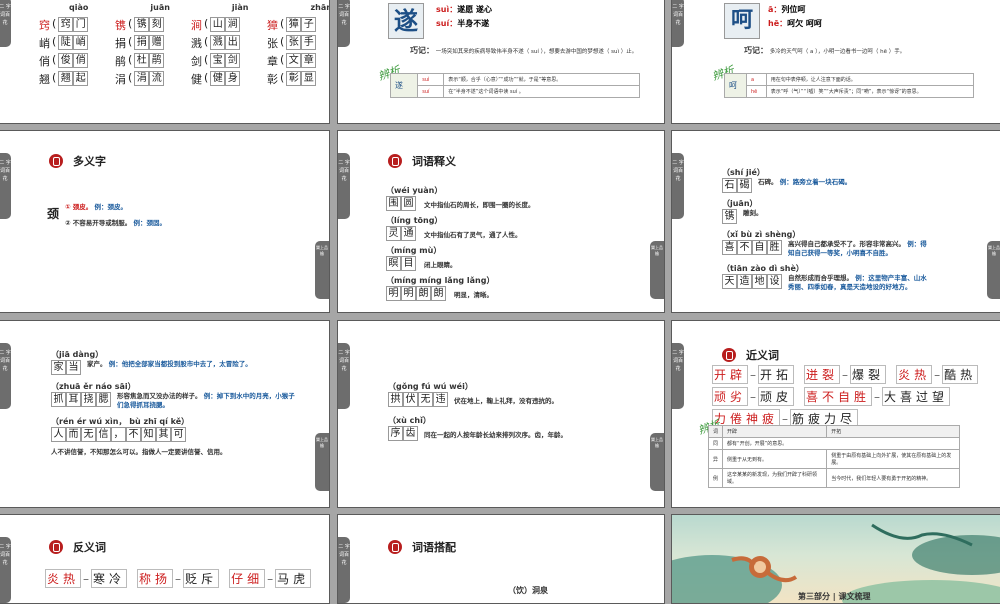  Describe the element at coordinates (752, 281) in the screenshot. I see `word-boxes: 天造地设` at that location.